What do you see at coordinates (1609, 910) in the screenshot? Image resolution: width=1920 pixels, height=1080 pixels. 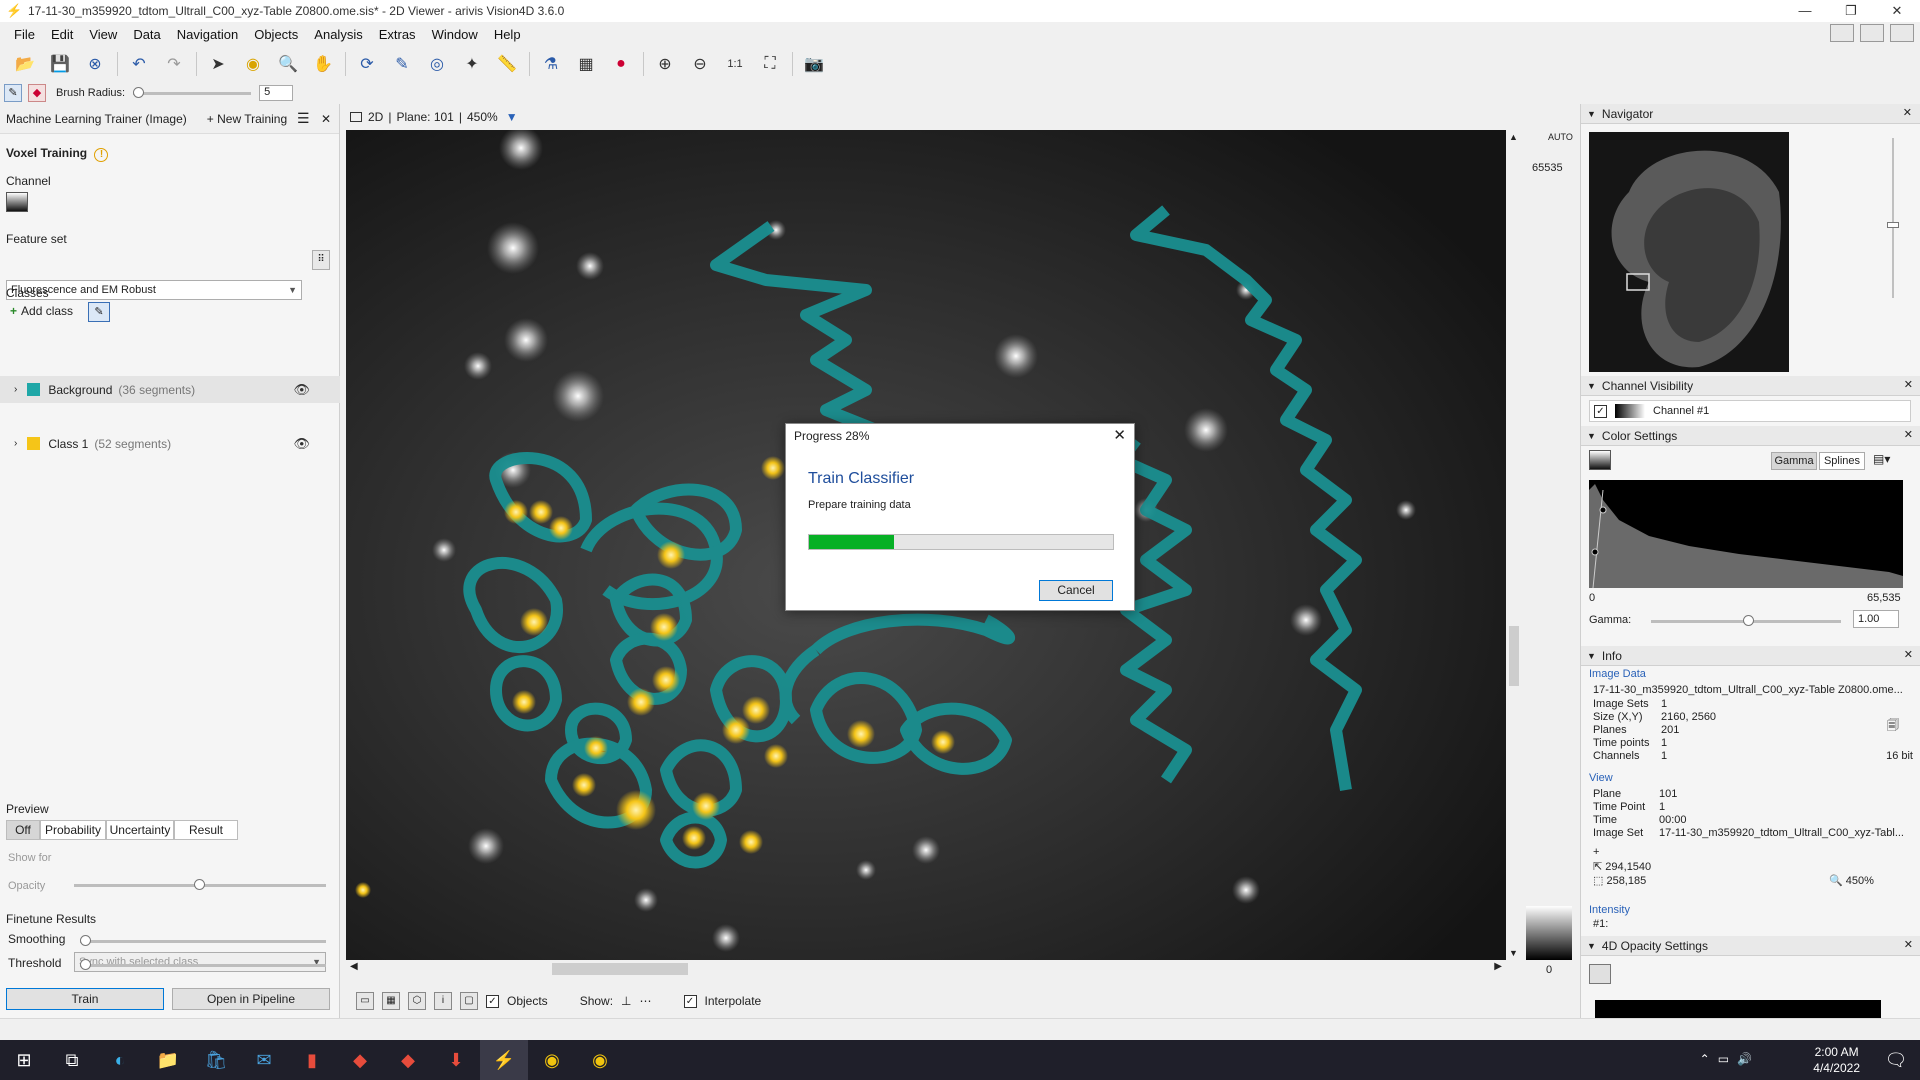 I see `intensity-label: Intensity` at bounding box center [1609, 910].